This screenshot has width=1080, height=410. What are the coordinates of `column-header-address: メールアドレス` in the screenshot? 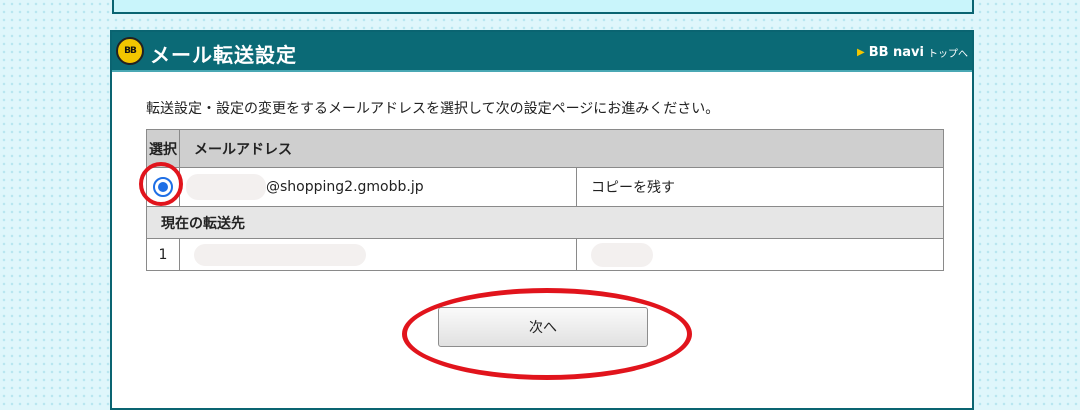 It's located at (561, 148).